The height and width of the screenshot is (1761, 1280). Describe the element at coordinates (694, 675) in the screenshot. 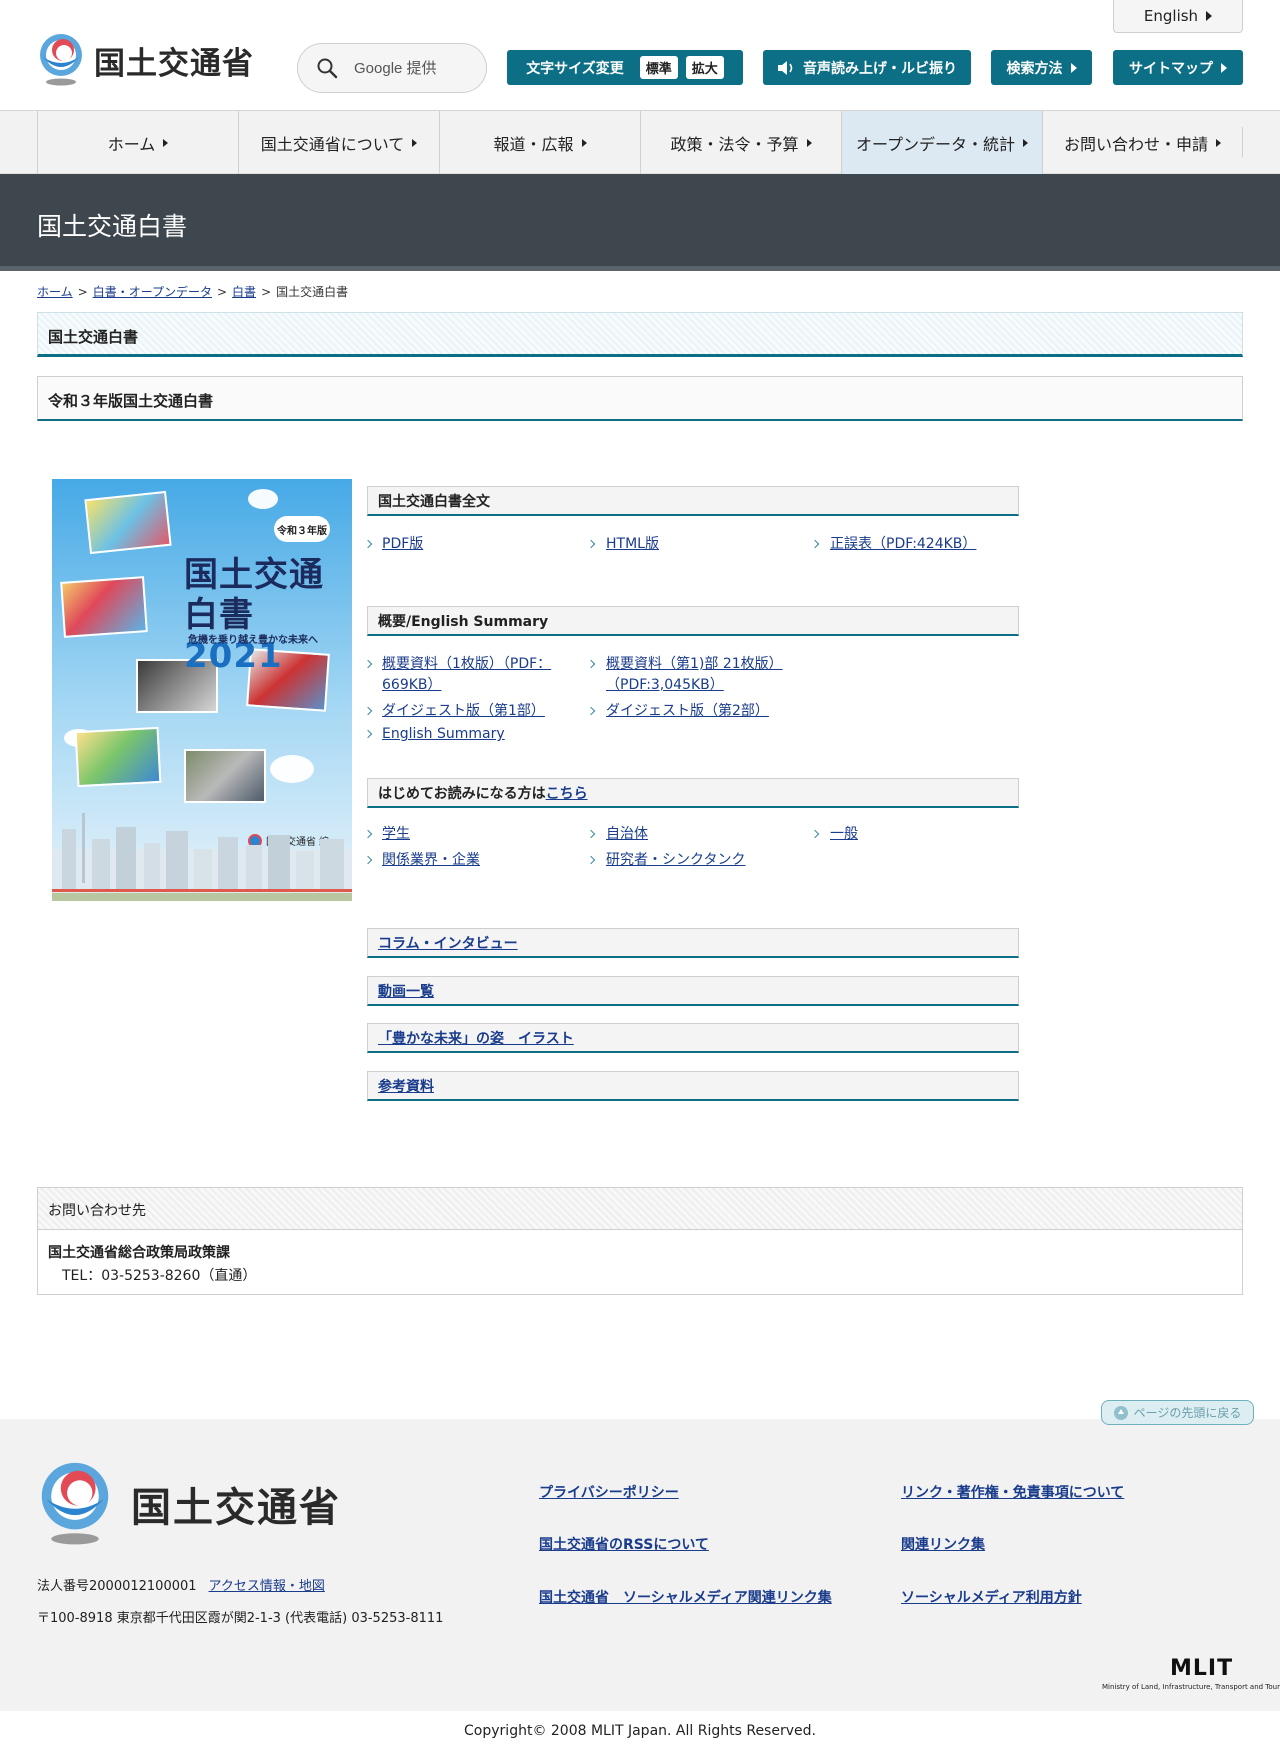

I see `summary-21page-link: 概要資料（第1)部 21枚版） （PDF:3,045KB）` at that location.